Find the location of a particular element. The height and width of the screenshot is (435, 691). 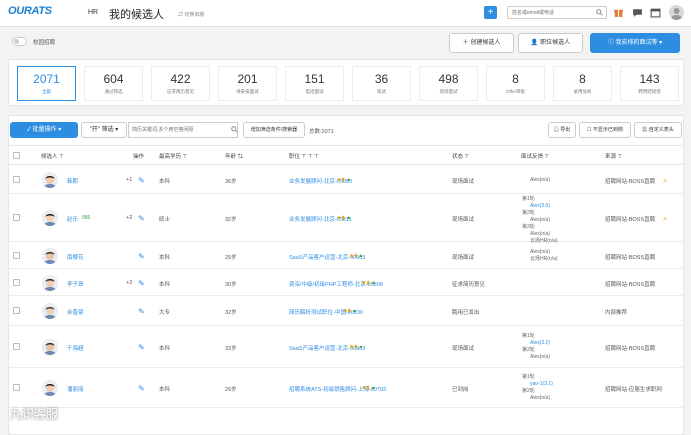

col-position-label: 职位 is located at coordinates (295, 157).